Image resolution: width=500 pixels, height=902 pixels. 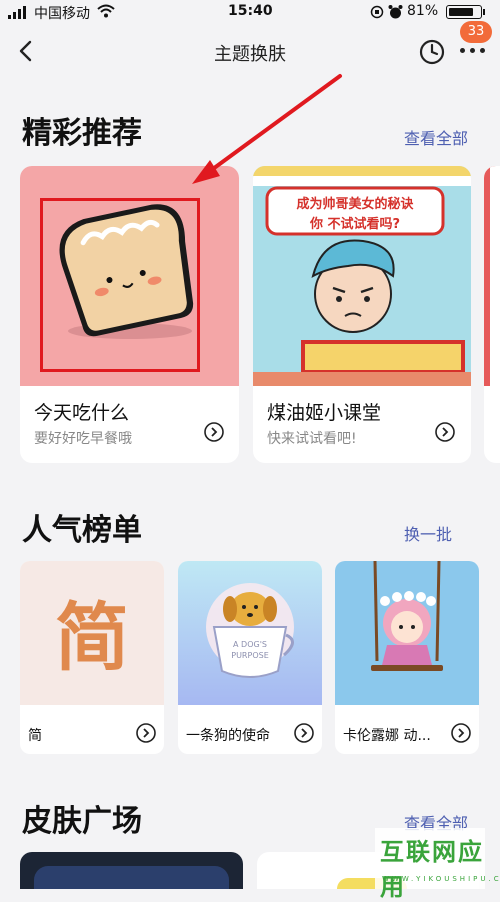 What do you see at coordinates (106, 11) in the screenshot?
I see `wifi-icon` at bounding box center [106, 11].